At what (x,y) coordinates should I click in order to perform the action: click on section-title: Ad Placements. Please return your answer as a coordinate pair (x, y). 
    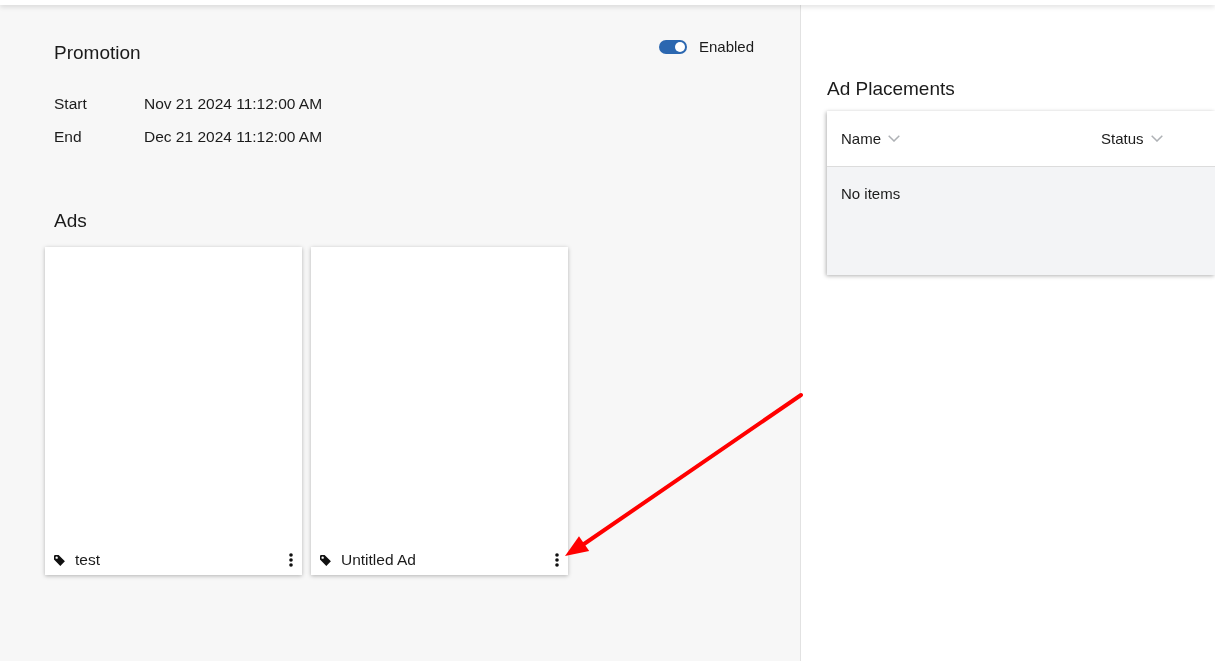
    Looking at the image, I should click on (891, 89).